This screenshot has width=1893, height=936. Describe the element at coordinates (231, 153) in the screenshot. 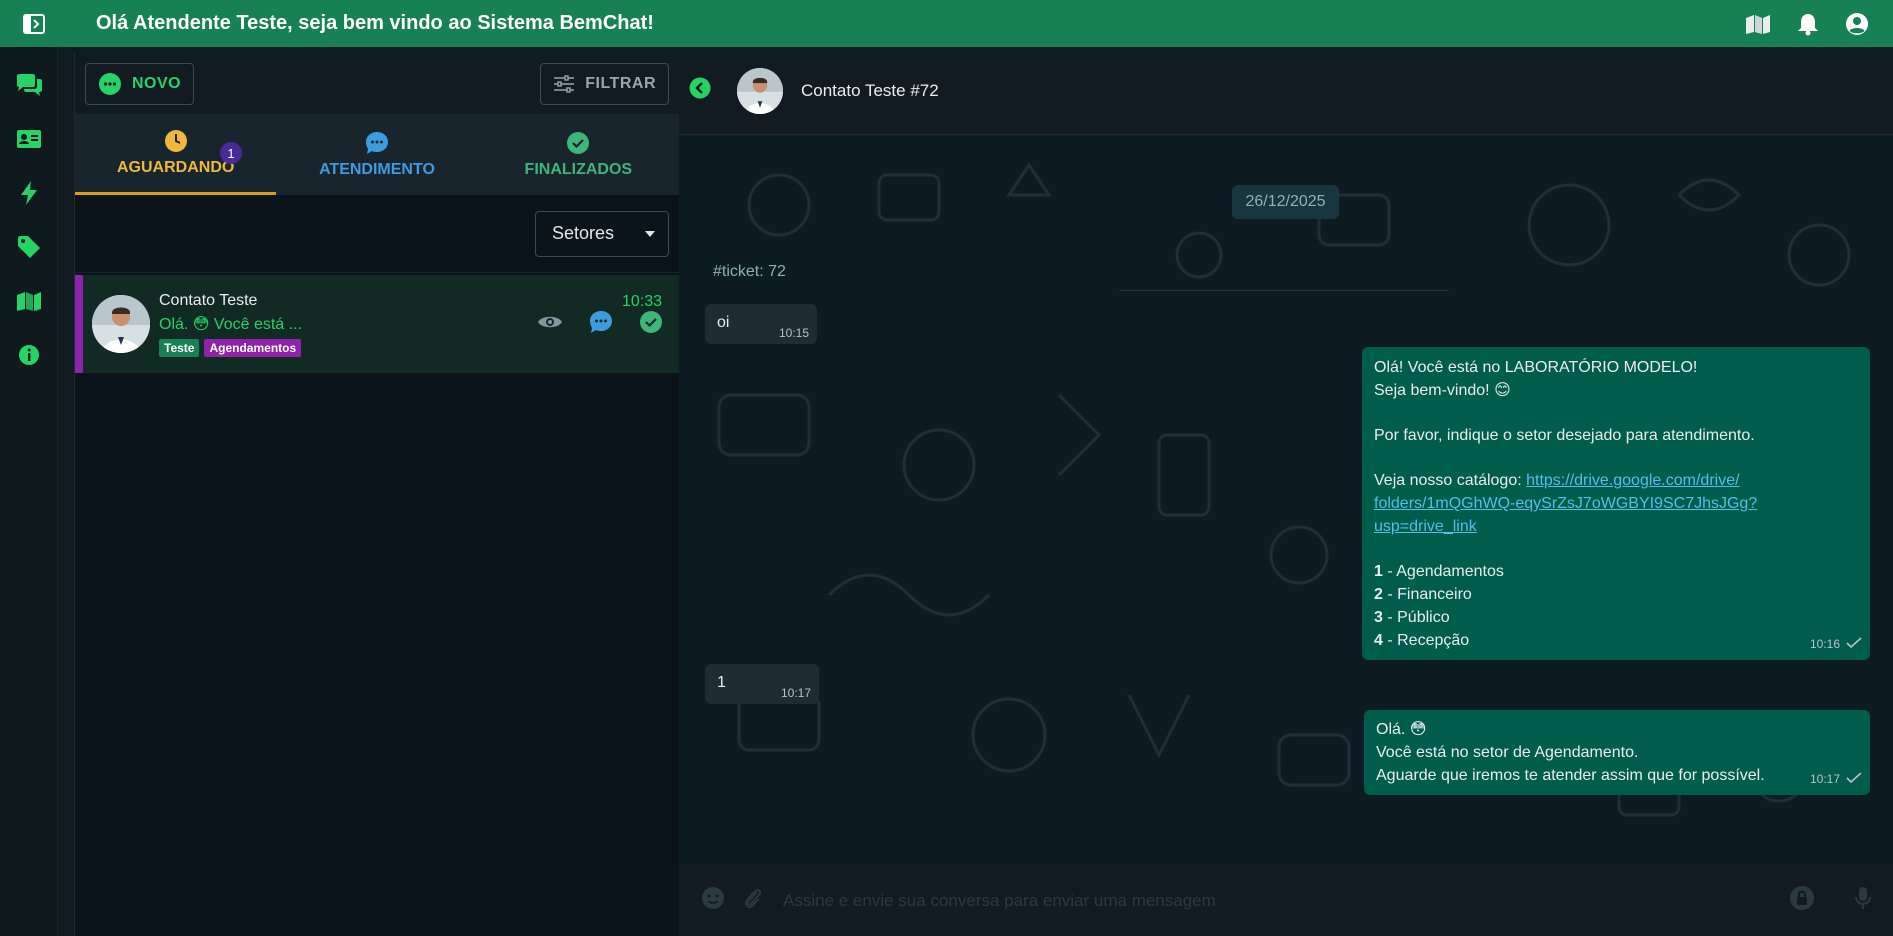

I see `waiting-count-badge: 1` at that location.